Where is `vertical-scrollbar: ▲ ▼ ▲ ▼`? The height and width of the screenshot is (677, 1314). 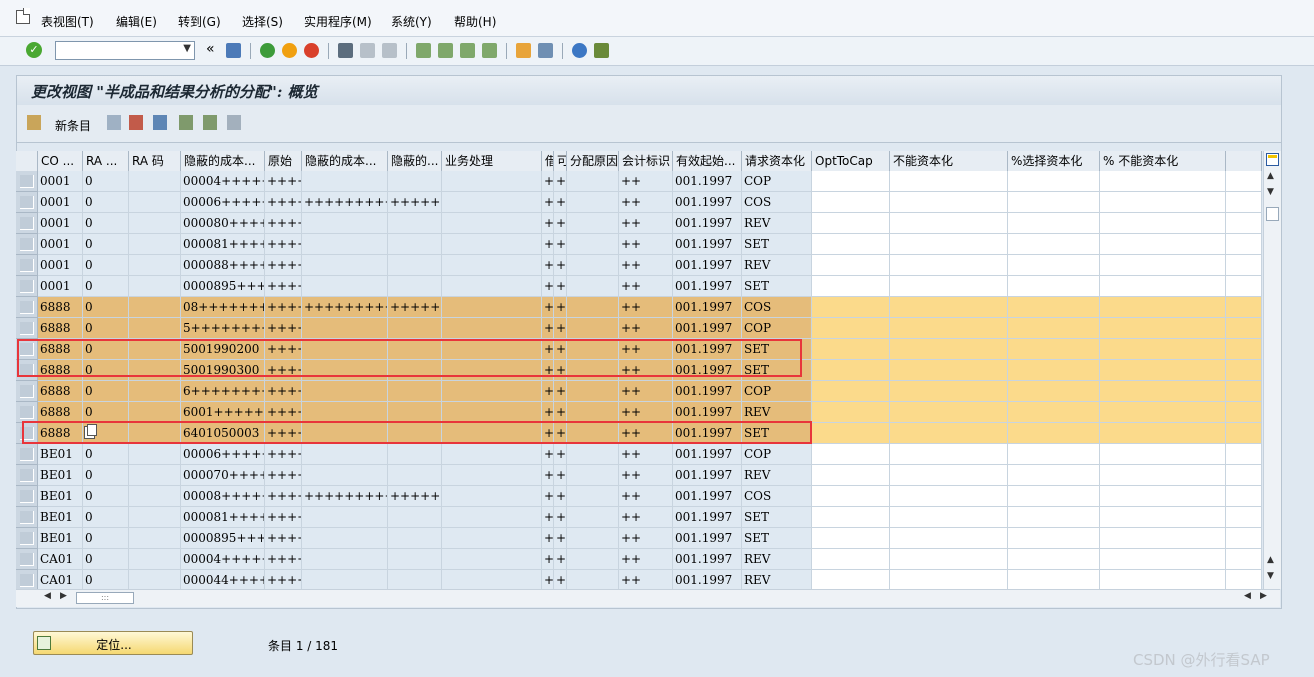
vertical-scrollbar: ▲ ▼ ▲ ▼ is located at coordinates (1272, 370).